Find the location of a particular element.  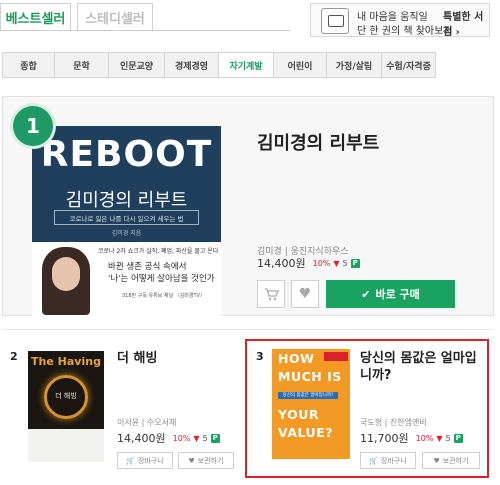

cover-blurb-1: 코로나 2차 쇼크가 실직, 폐업, 파산을 몰고 온다 is located at coordinates (158, 251).